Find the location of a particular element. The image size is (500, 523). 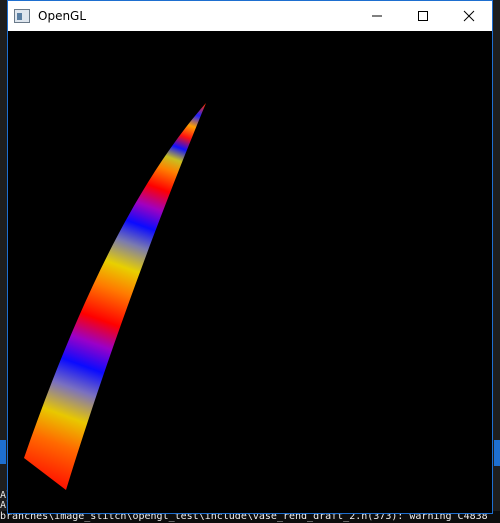

minimize-icon is located at coordinates (377, 16).